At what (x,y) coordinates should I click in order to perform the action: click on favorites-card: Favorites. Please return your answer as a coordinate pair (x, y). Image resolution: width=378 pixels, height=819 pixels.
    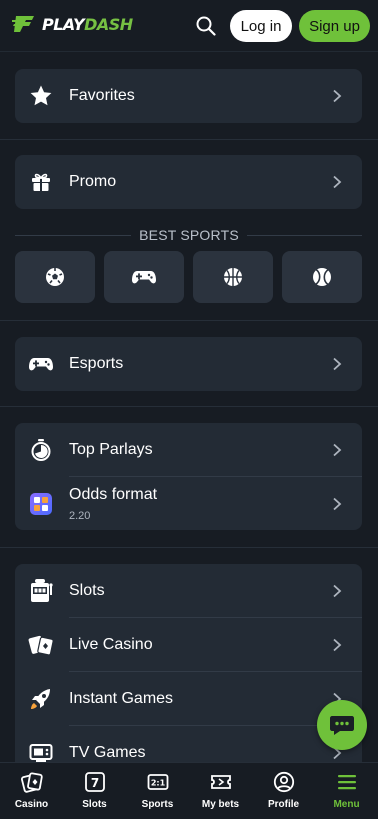
    Looking at the image, I should click on (188, 96).